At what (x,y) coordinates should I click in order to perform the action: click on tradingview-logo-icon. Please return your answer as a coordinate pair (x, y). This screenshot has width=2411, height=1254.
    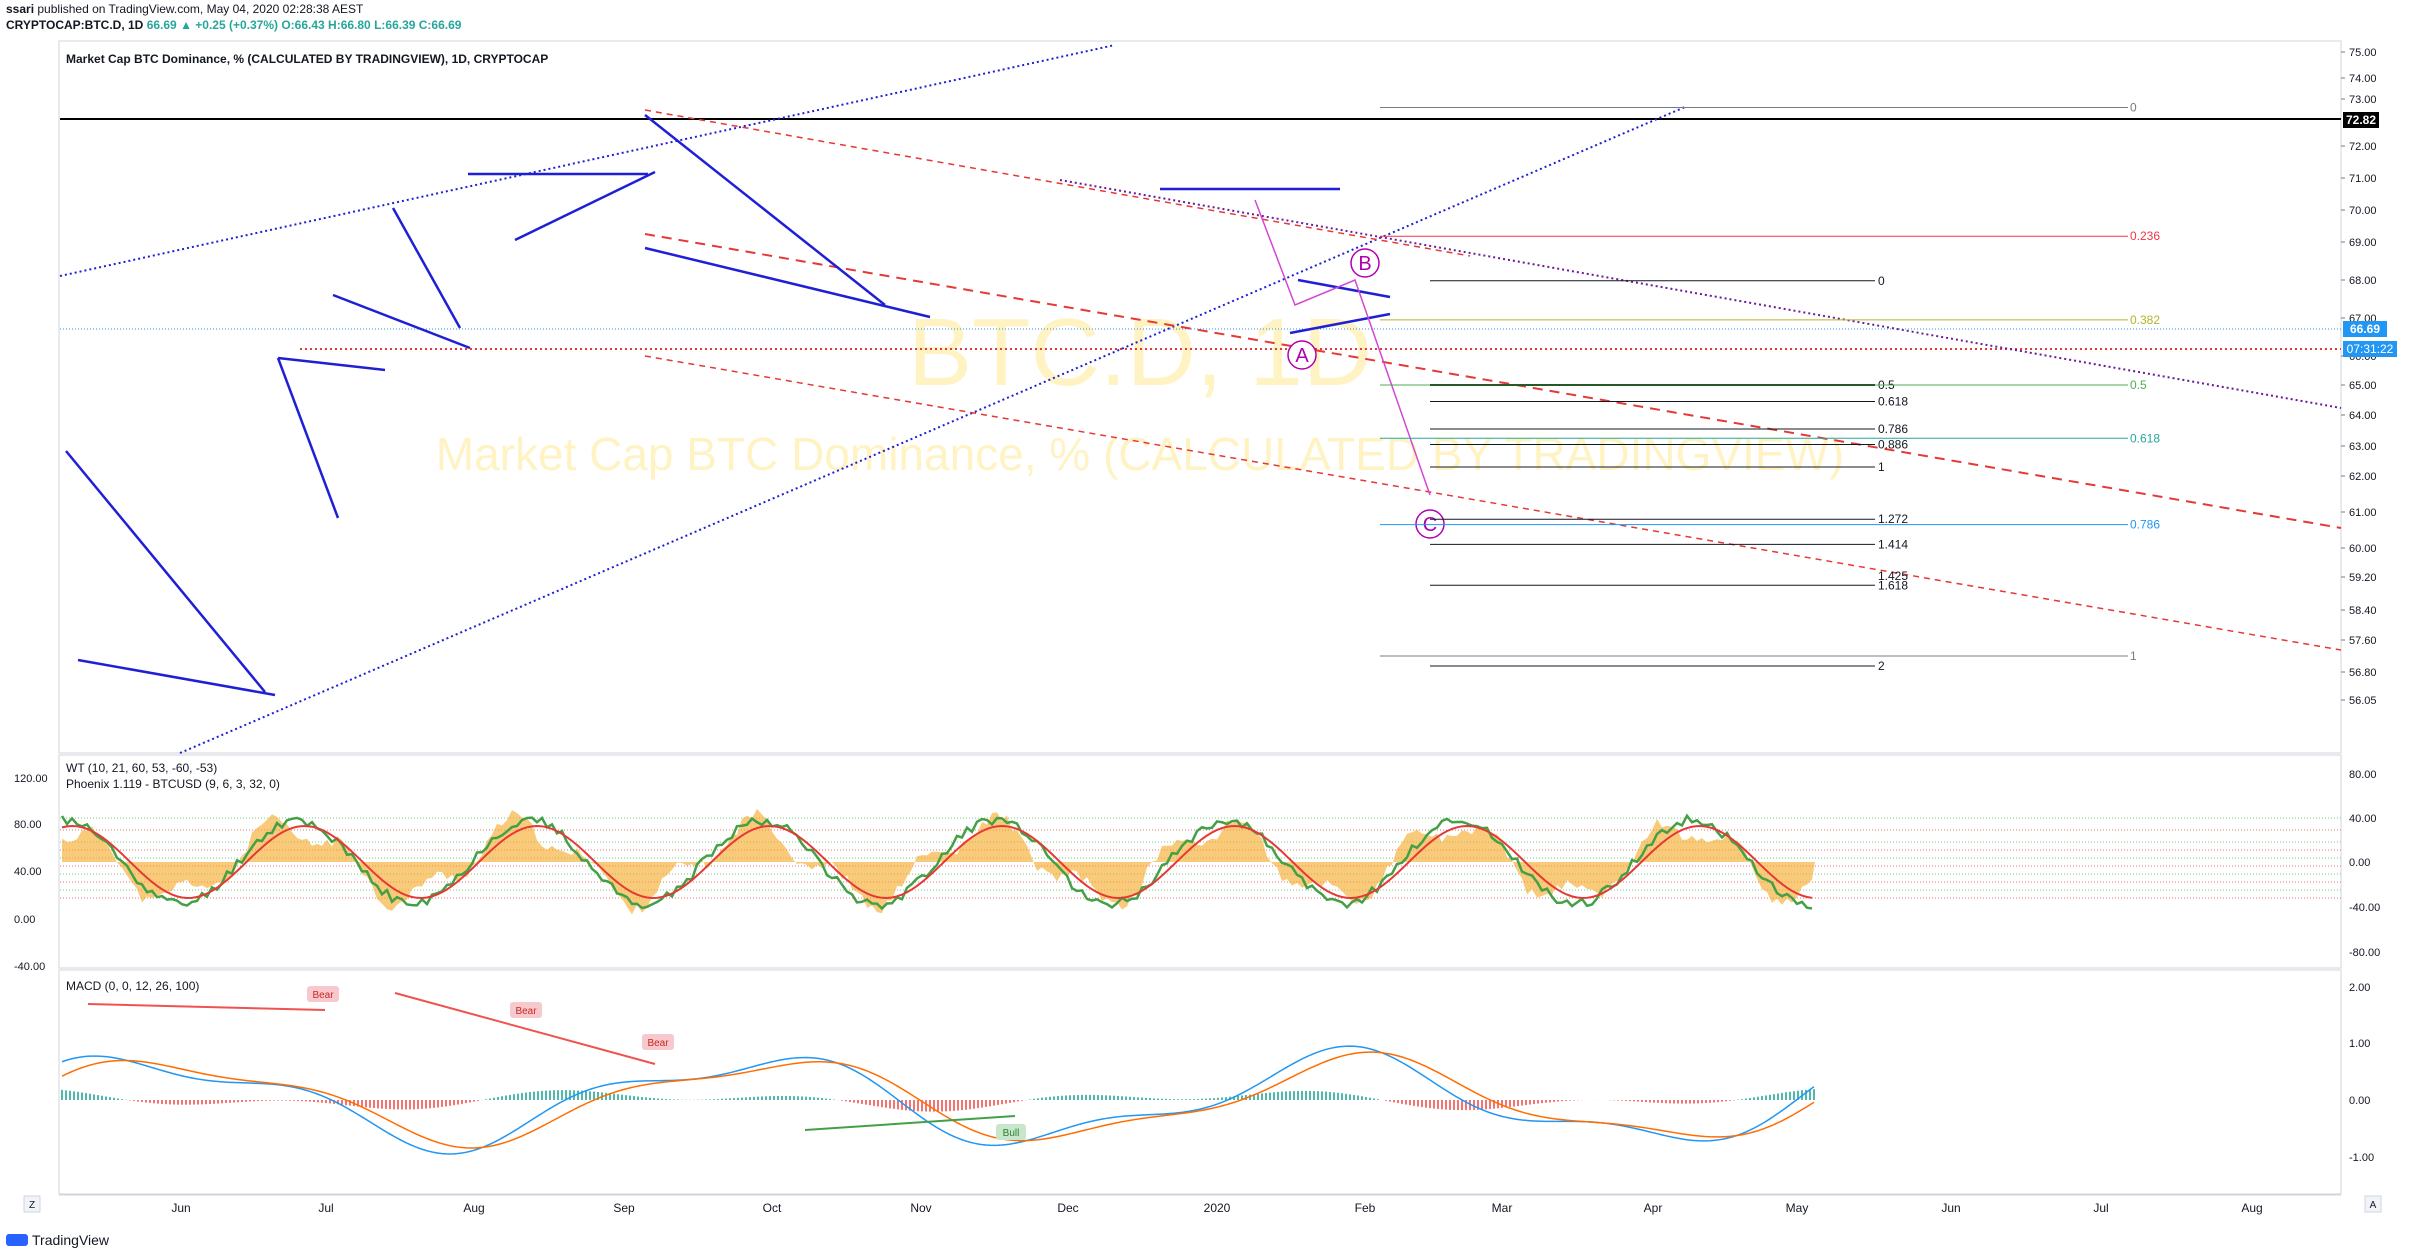
    Looking at the image, I should click on (17, 1240).